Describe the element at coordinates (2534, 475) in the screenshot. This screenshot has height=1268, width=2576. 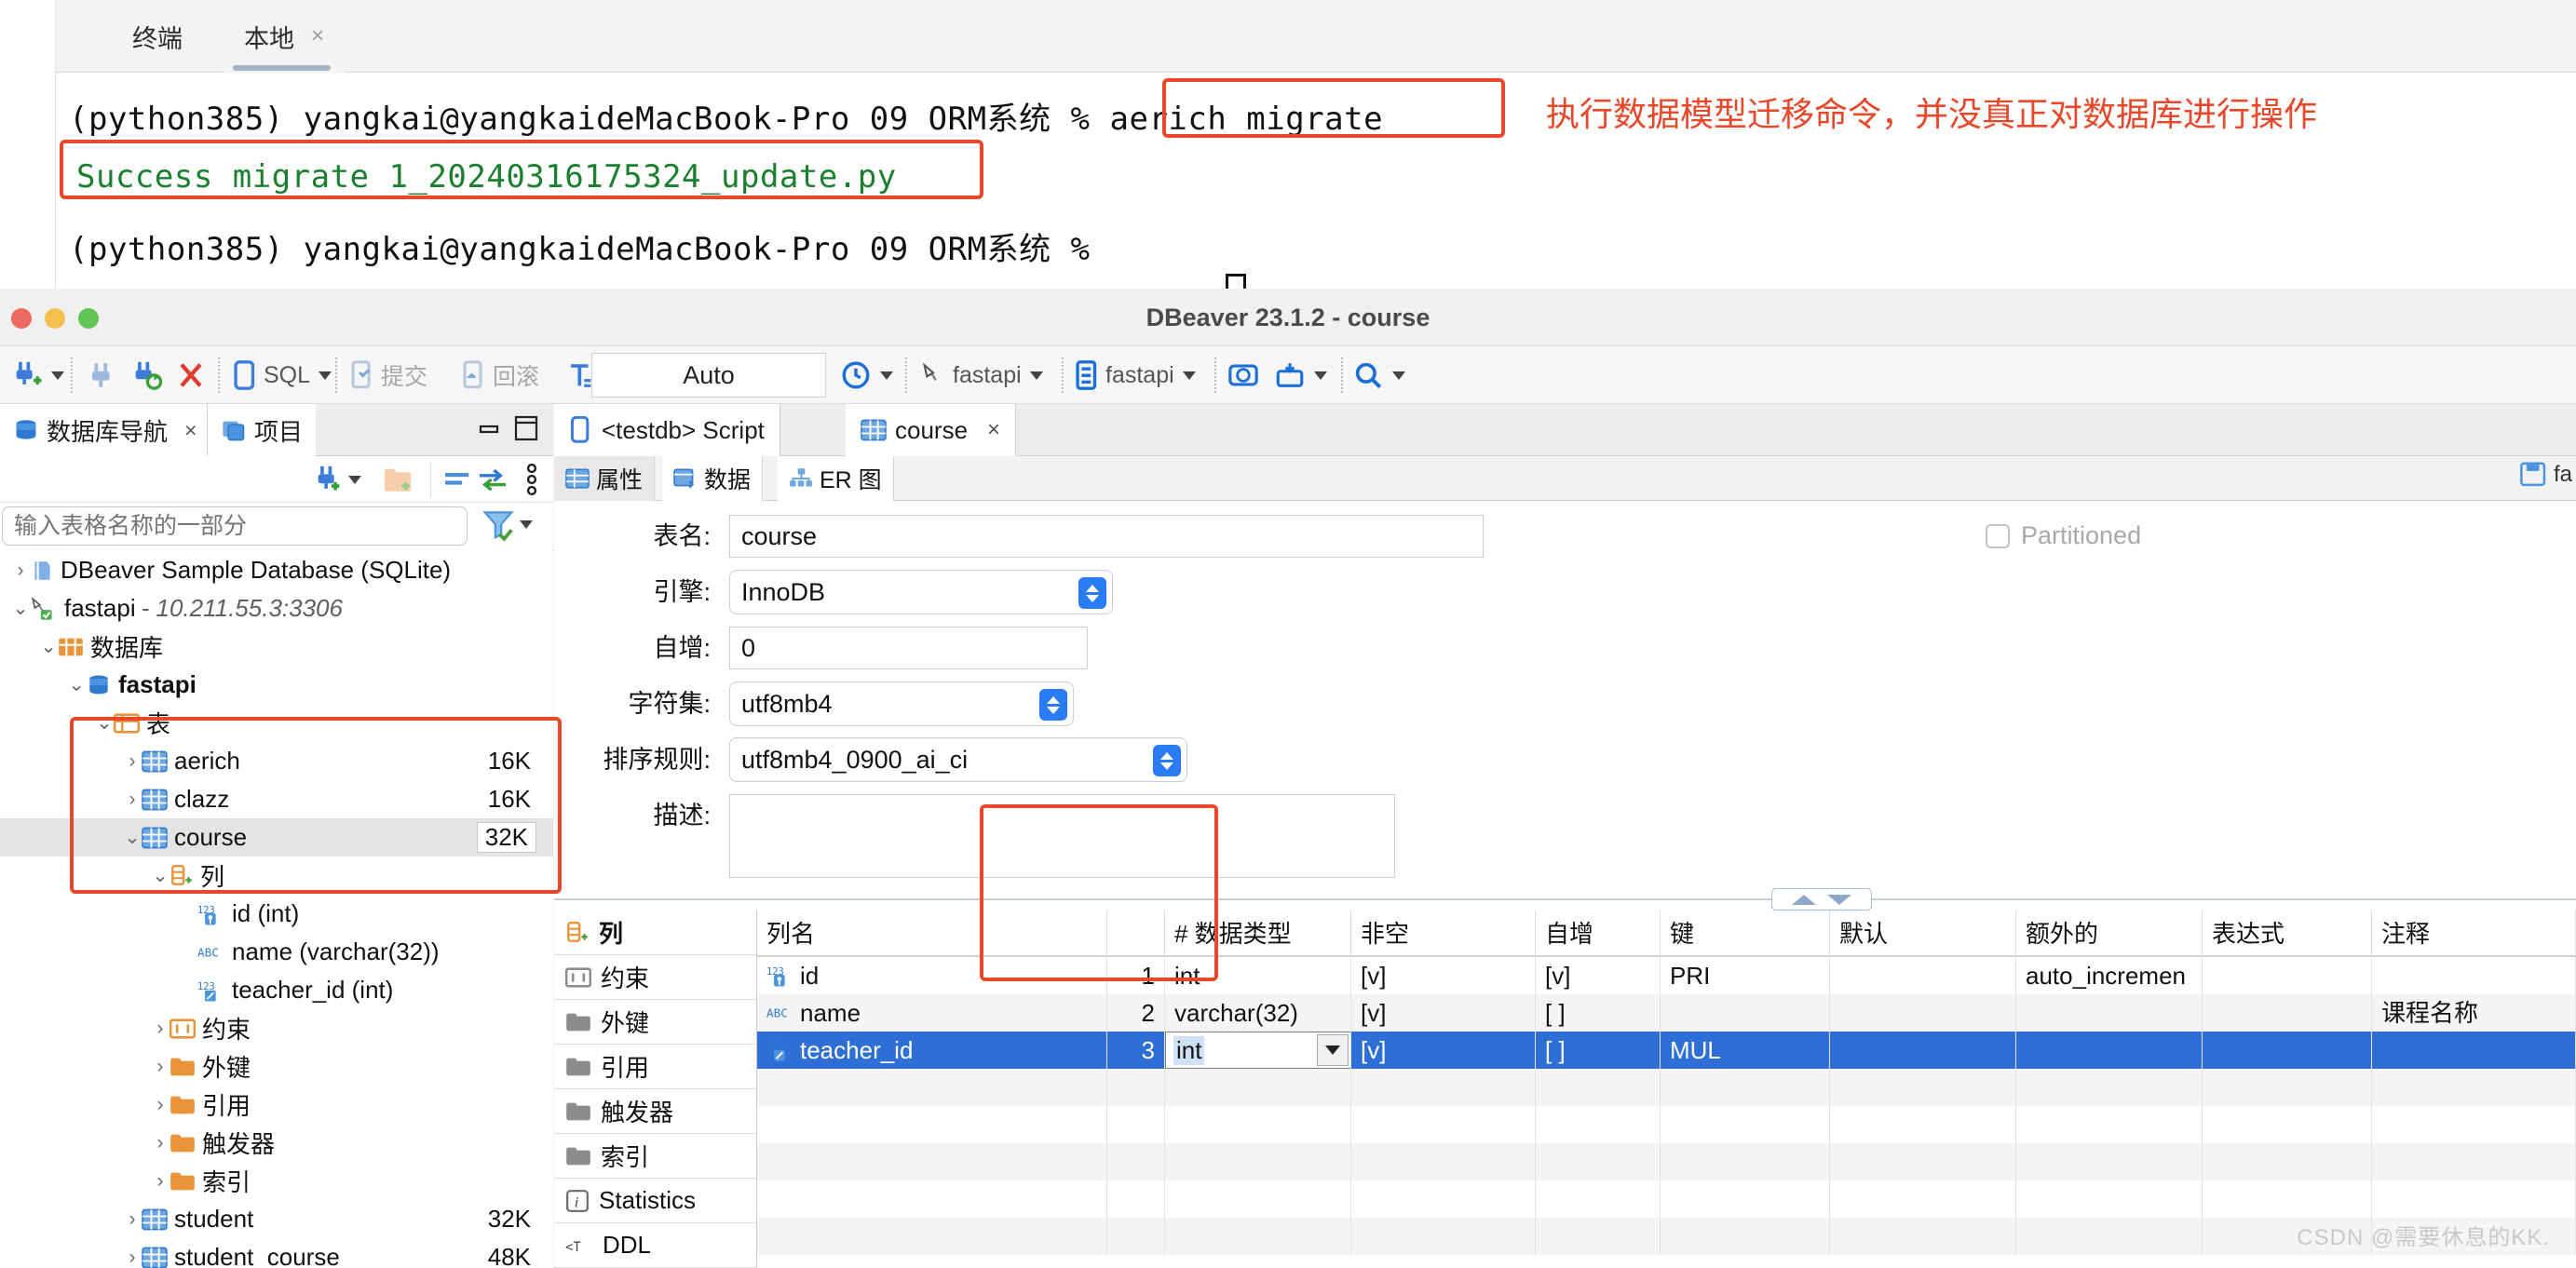
I see `save-icon` at that location.